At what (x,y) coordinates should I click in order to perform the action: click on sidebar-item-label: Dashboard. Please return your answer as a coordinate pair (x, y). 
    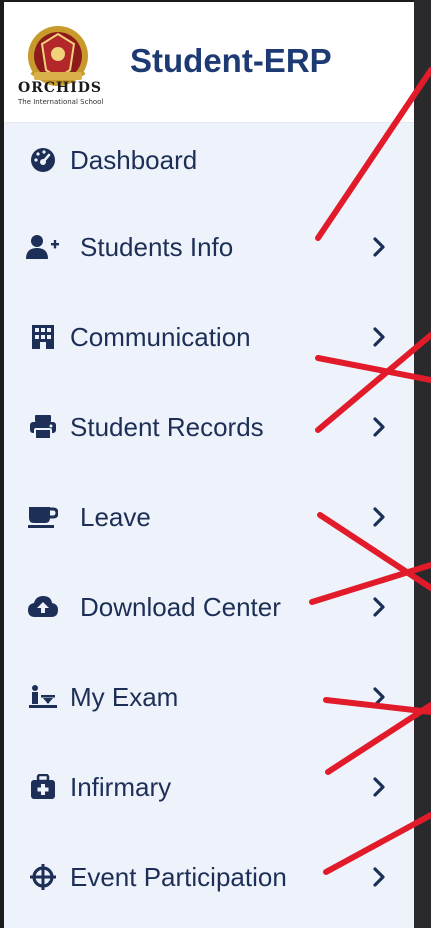
    Looking at the image, I should click on (134, 159).